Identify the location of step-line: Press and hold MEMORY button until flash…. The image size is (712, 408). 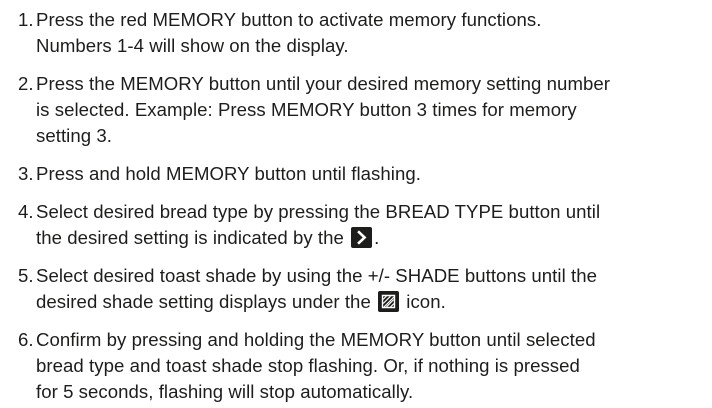
(228, 173).